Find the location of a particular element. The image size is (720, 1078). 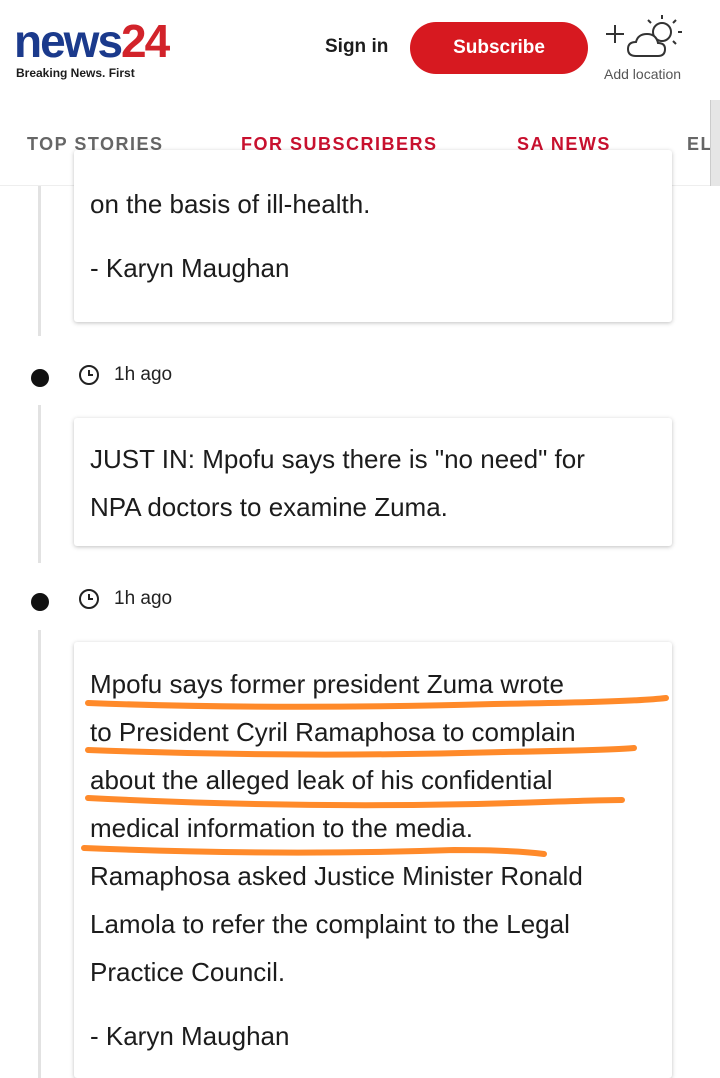

tabs-scroll-edge is located at coordinates (715, 143).